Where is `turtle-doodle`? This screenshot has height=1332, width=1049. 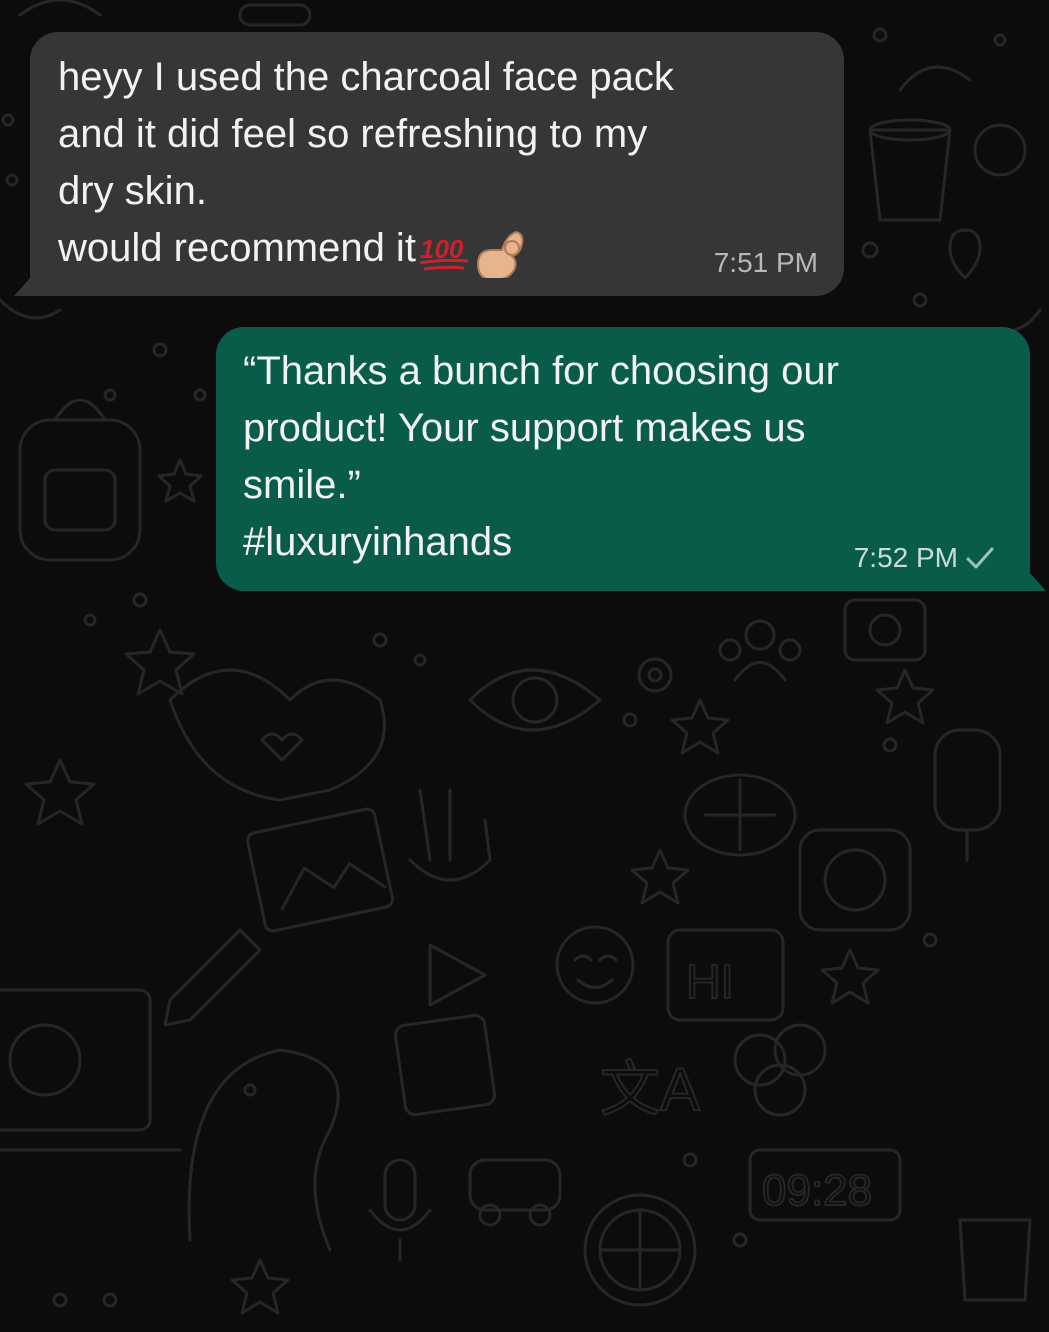
turtle-doodle is located at coordinates (740, 815).